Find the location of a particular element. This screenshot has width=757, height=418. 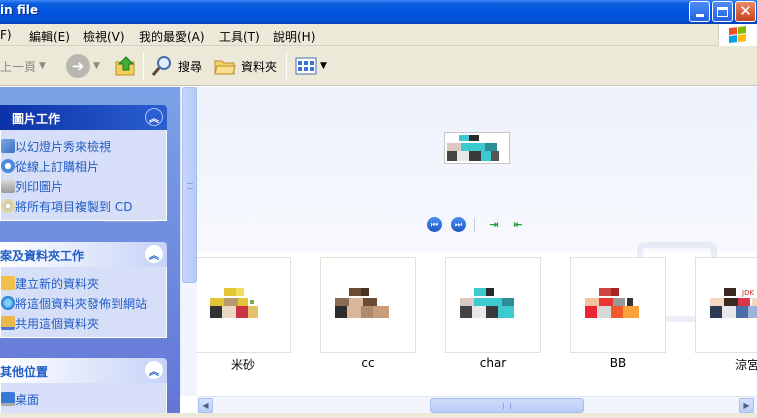

task-label: 列印圖片 is located at coordinates (39, 186).